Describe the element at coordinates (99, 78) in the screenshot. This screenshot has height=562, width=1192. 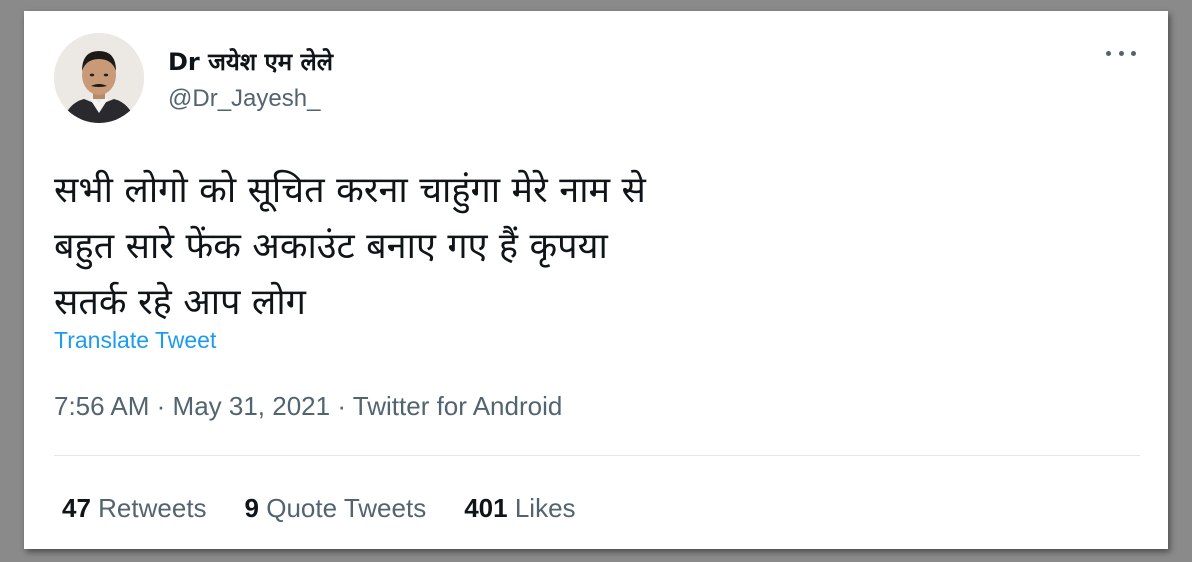
I see `avatar` at that location.